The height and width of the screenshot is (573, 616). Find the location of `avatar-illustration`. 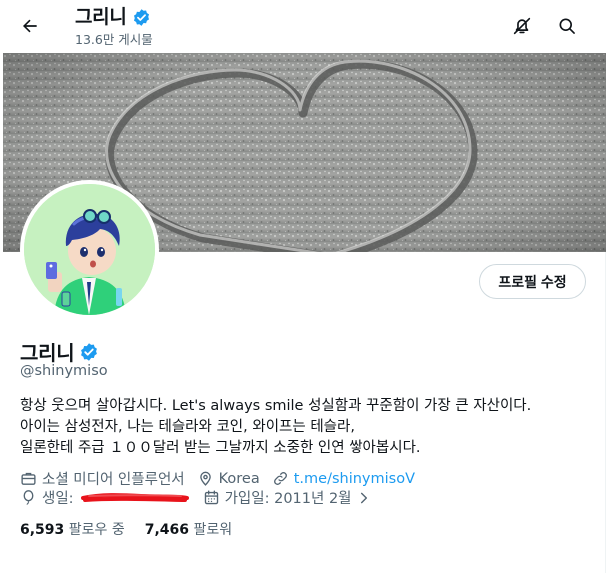

avatar-illustration is located at coordinates (89, 249).